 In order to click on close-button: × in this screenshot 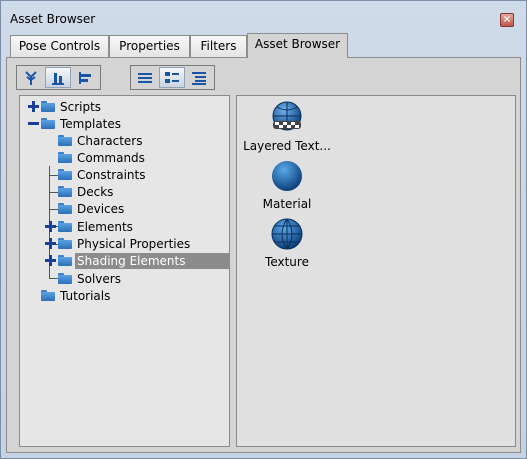, I will do `click(507, 20)`.